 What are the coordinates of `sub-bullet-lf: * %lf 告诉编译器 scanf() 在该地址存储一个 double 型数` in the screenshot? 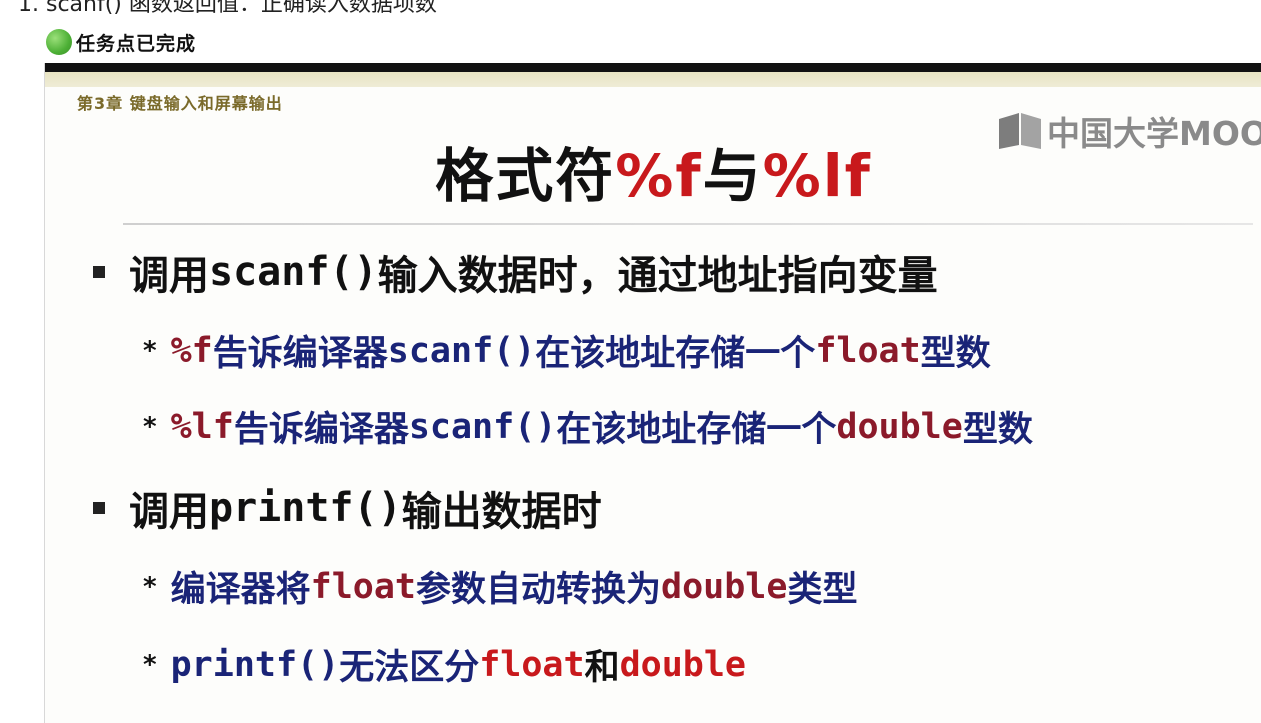 It's located at (588, 426).